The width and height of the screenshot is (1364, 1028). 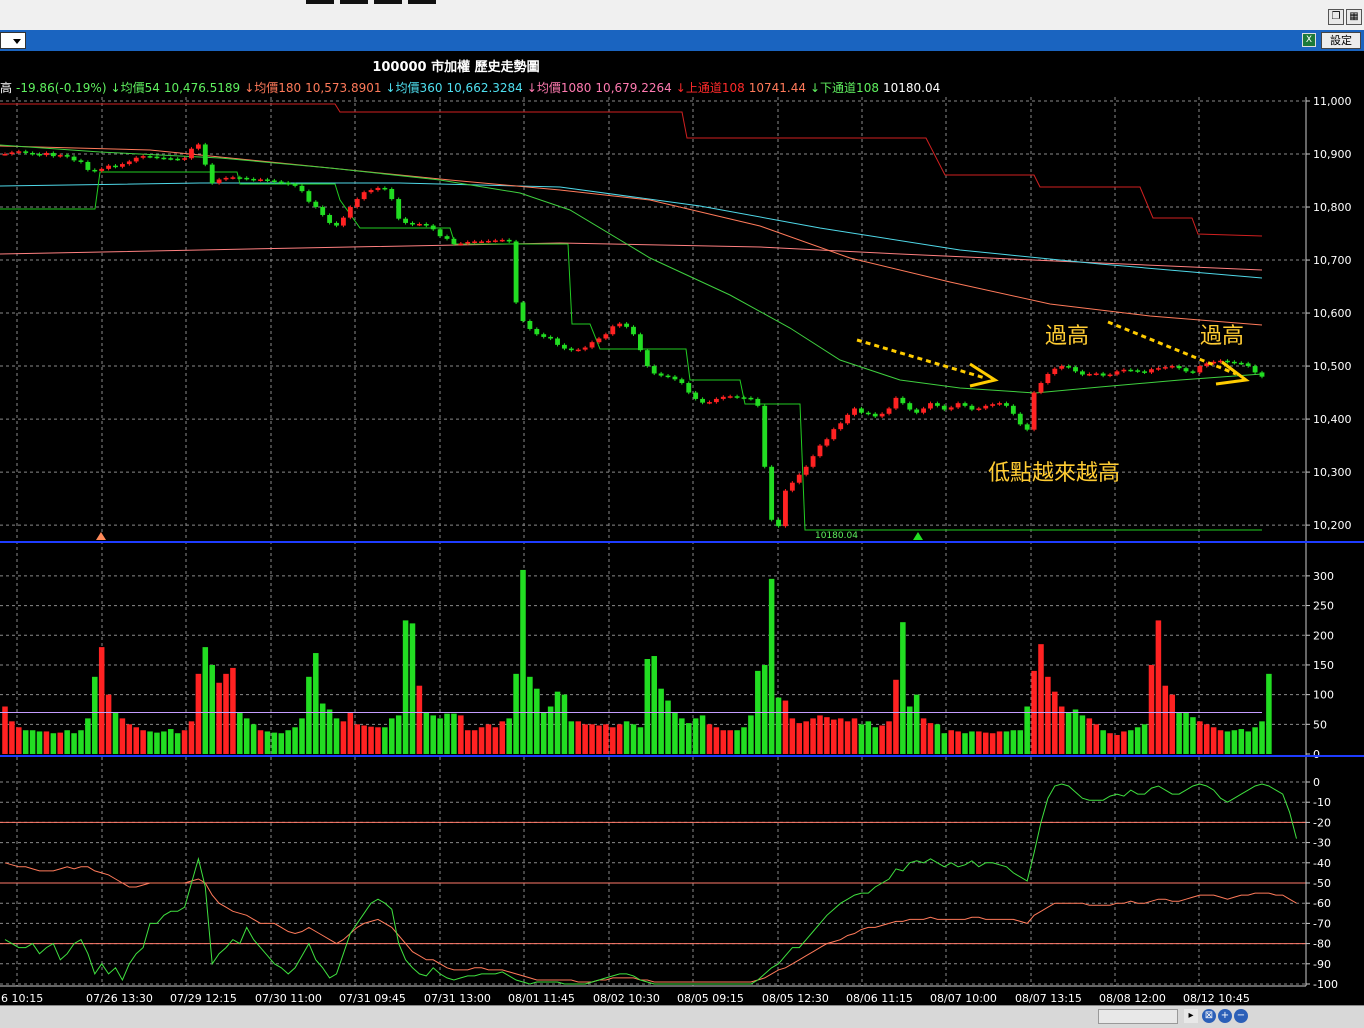 I want to click on zoom-out-icon: −, so click(x=1241, y=1016).